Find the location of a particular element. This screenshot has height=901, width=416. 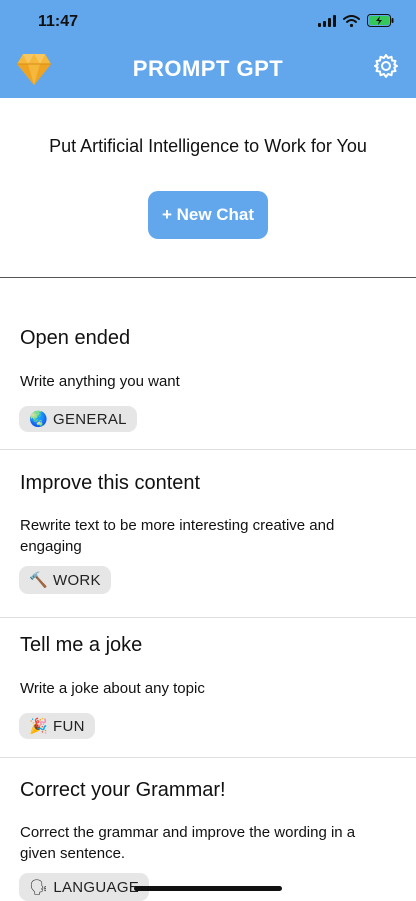

status-bar: 11:47 is located at coordinates (208, 23).